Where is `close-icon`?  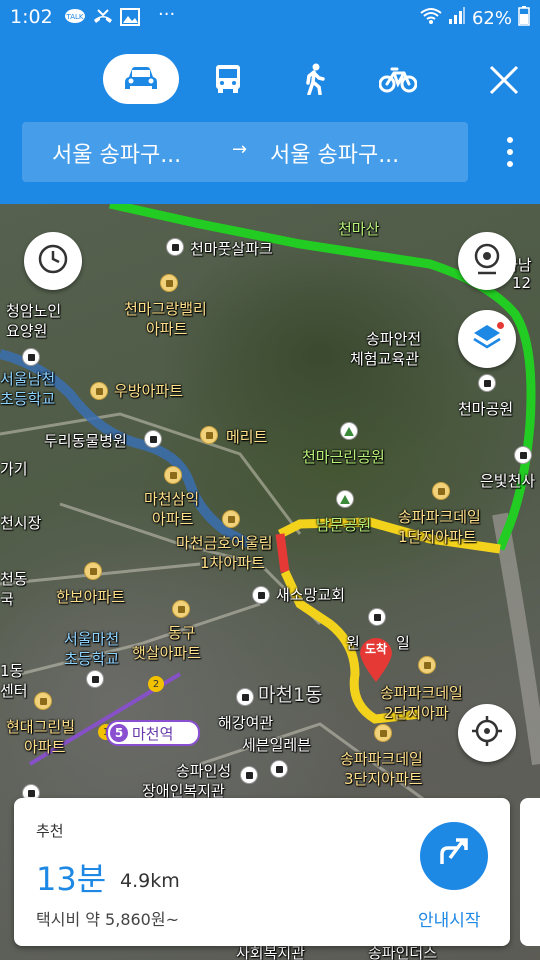
close-icon is located at coordinates (504, 83).